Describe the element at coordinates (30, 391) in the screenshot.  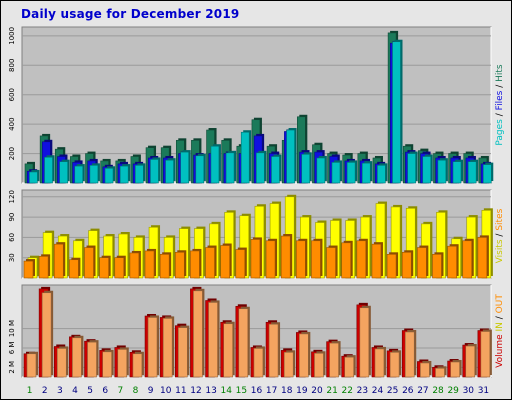
I see `x-tick-label: 1` at that location.